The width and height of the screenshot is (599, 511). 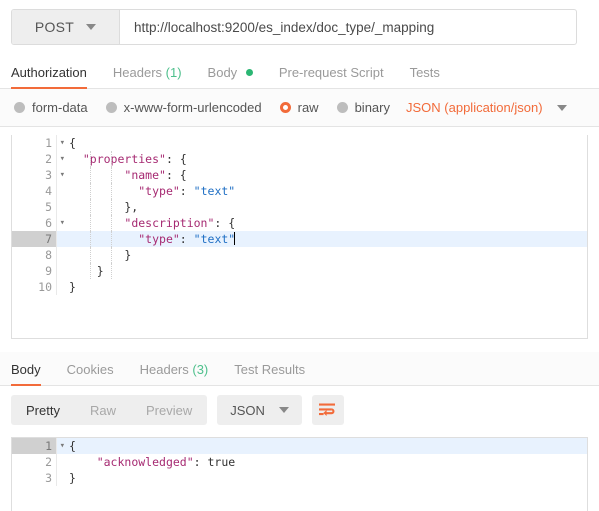 What do you see at coordinates (173, 72) in the screenshot?
I see `tab-headers-count: (1)` at bounding box center [173, 72].